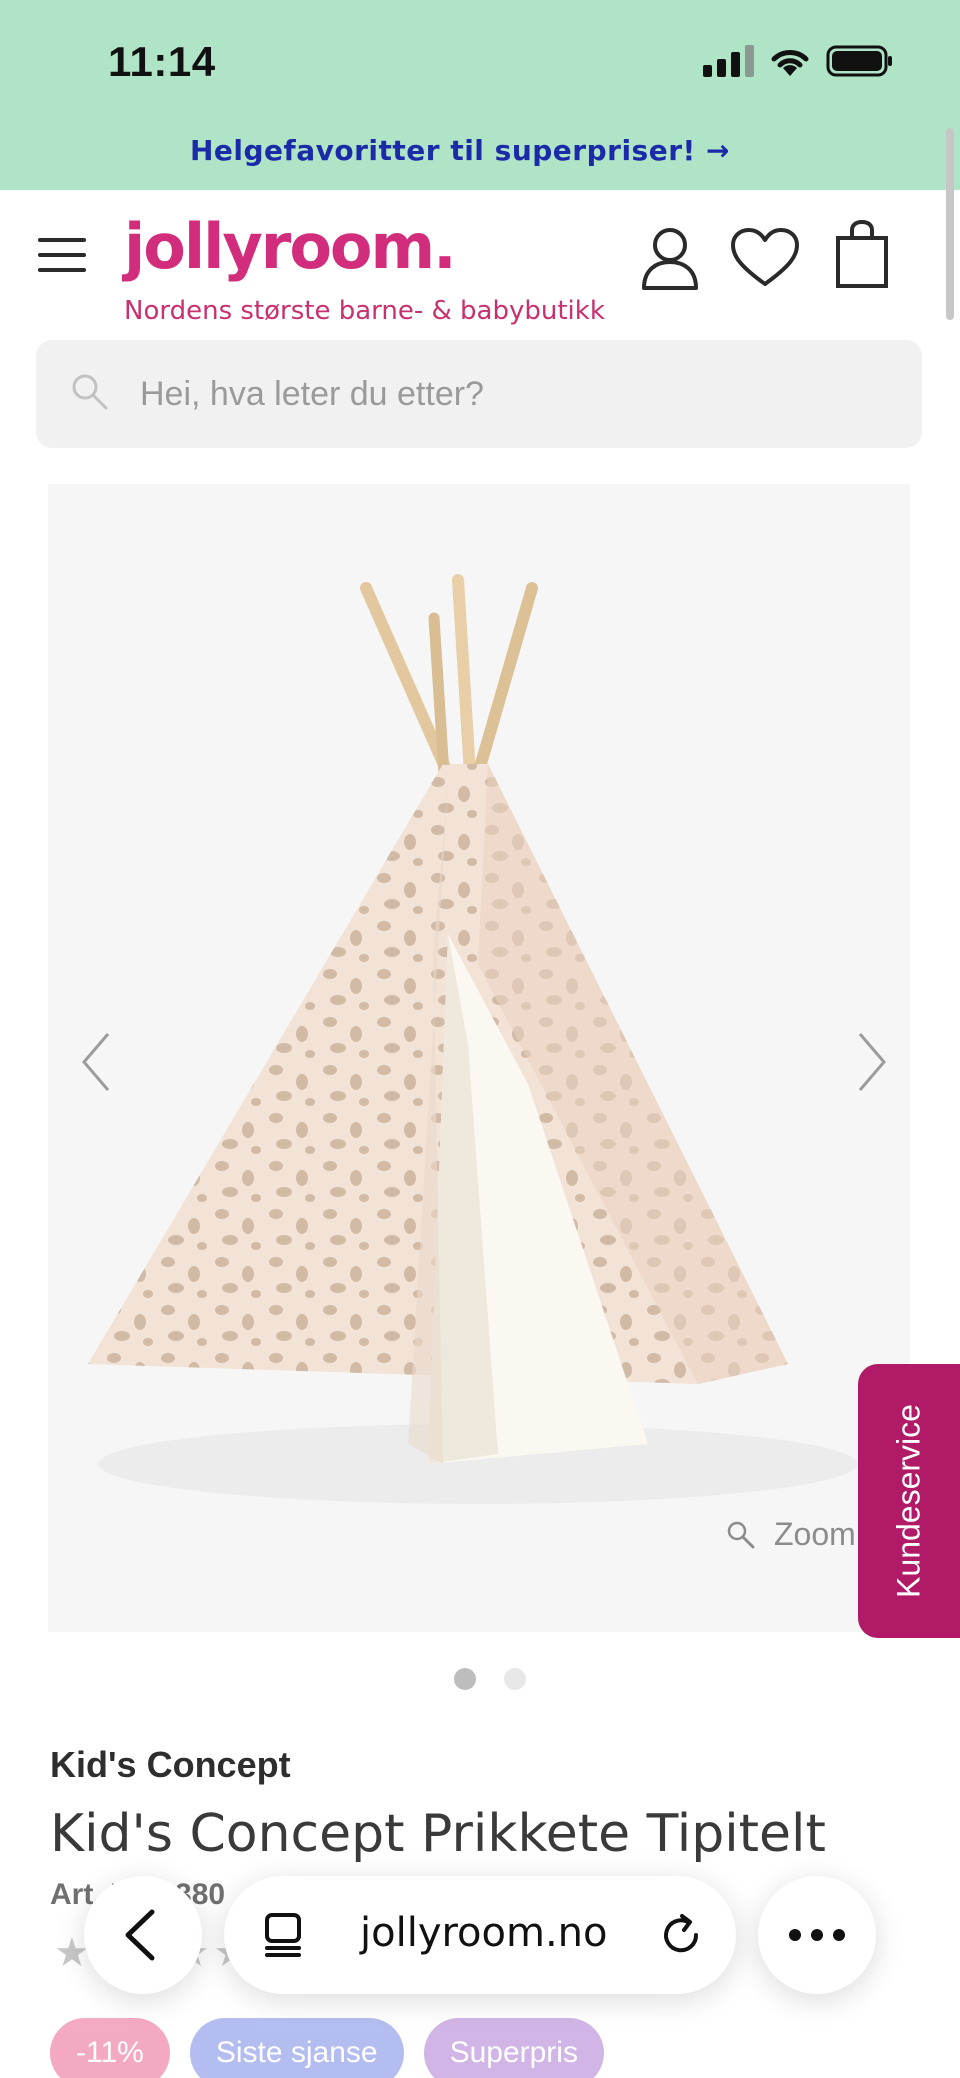 This screenshot has height=2078, width=960. Describe the element at coordinates (728, 61) in the screenshot. I see `signal-icon` at that location.